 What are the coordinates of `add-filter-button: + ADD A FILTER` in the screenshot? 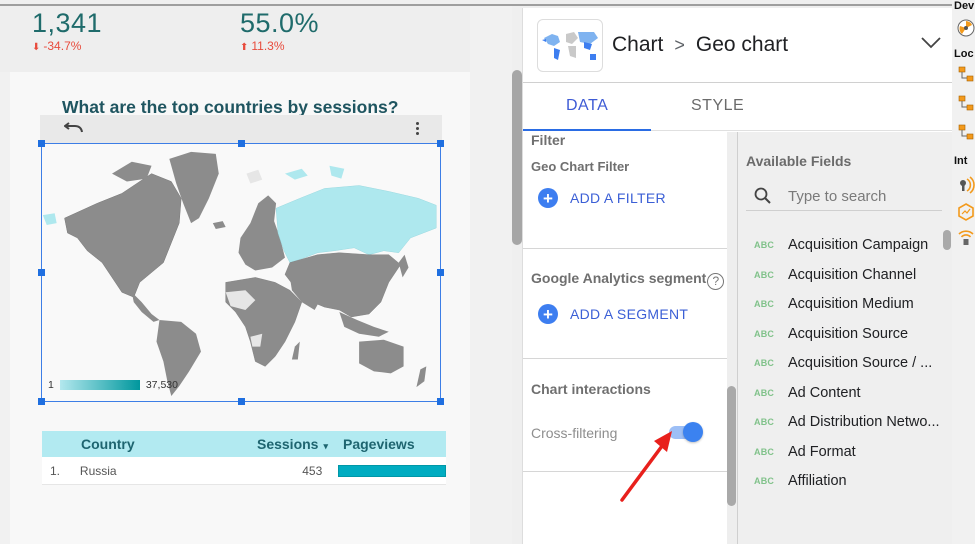 It's located at (602, 198).